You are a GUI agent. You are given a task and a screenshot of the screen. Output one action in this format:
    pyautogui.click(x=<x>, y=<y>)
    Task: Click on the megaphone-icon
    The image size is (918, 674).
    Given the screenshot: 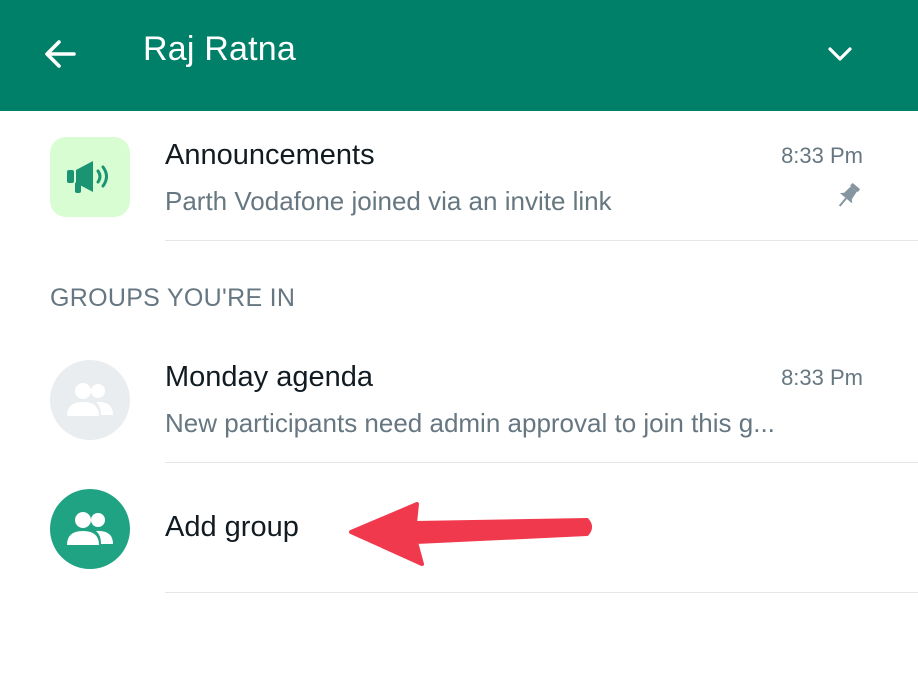 What is the action you would take?
    pyautogui.click(x=87, y=177)
    